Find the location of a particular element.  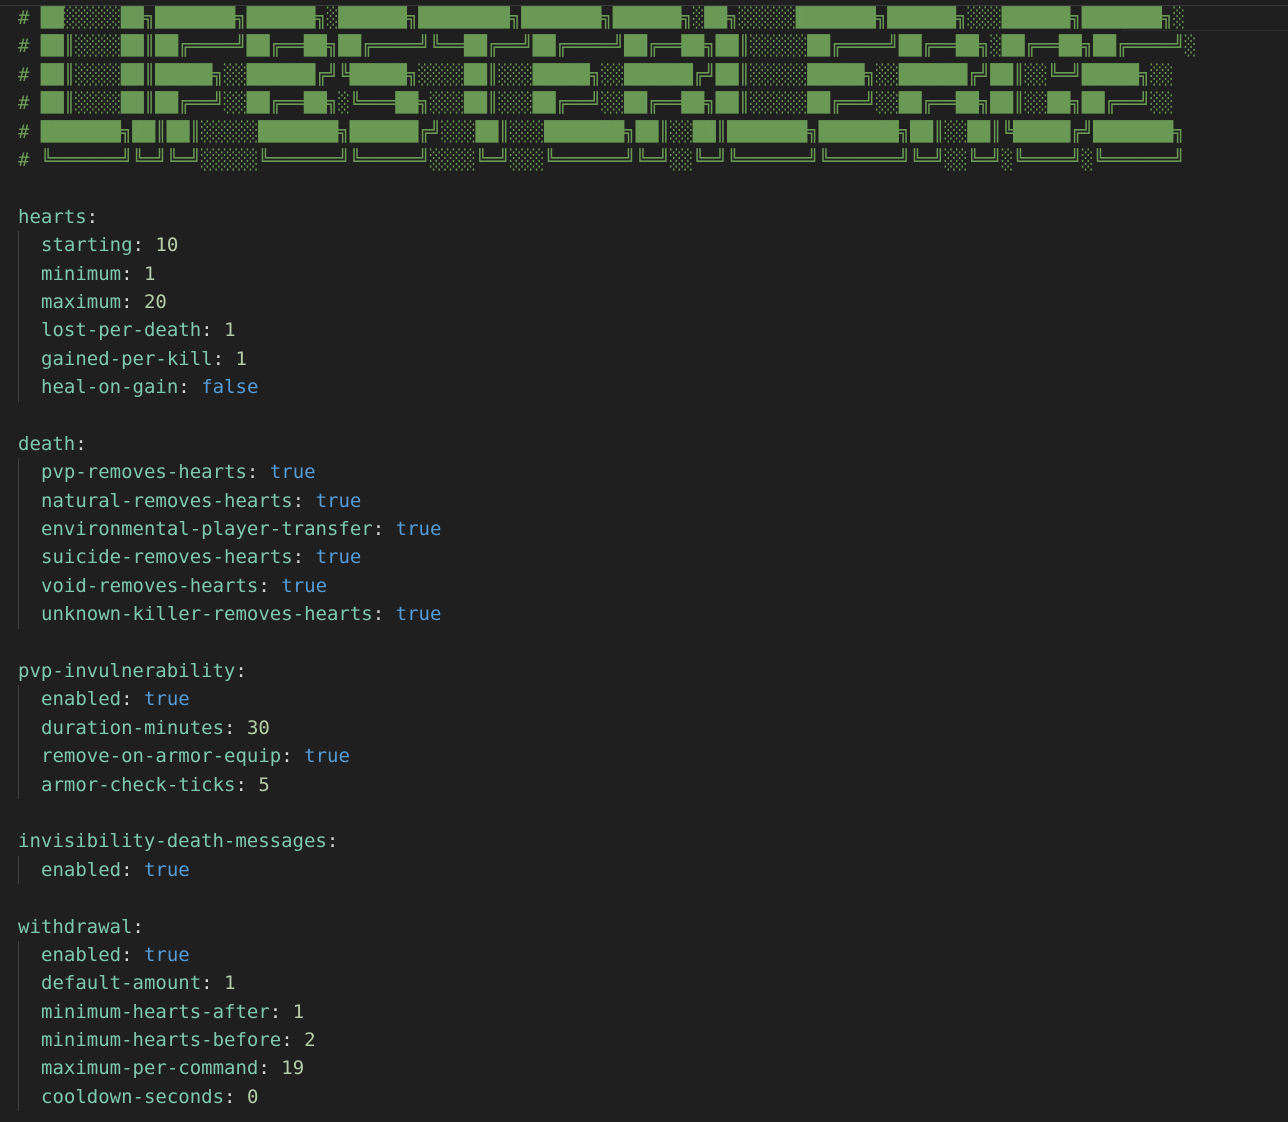

section-key: invisibility-death-messages is located at coordinates (172, 841).